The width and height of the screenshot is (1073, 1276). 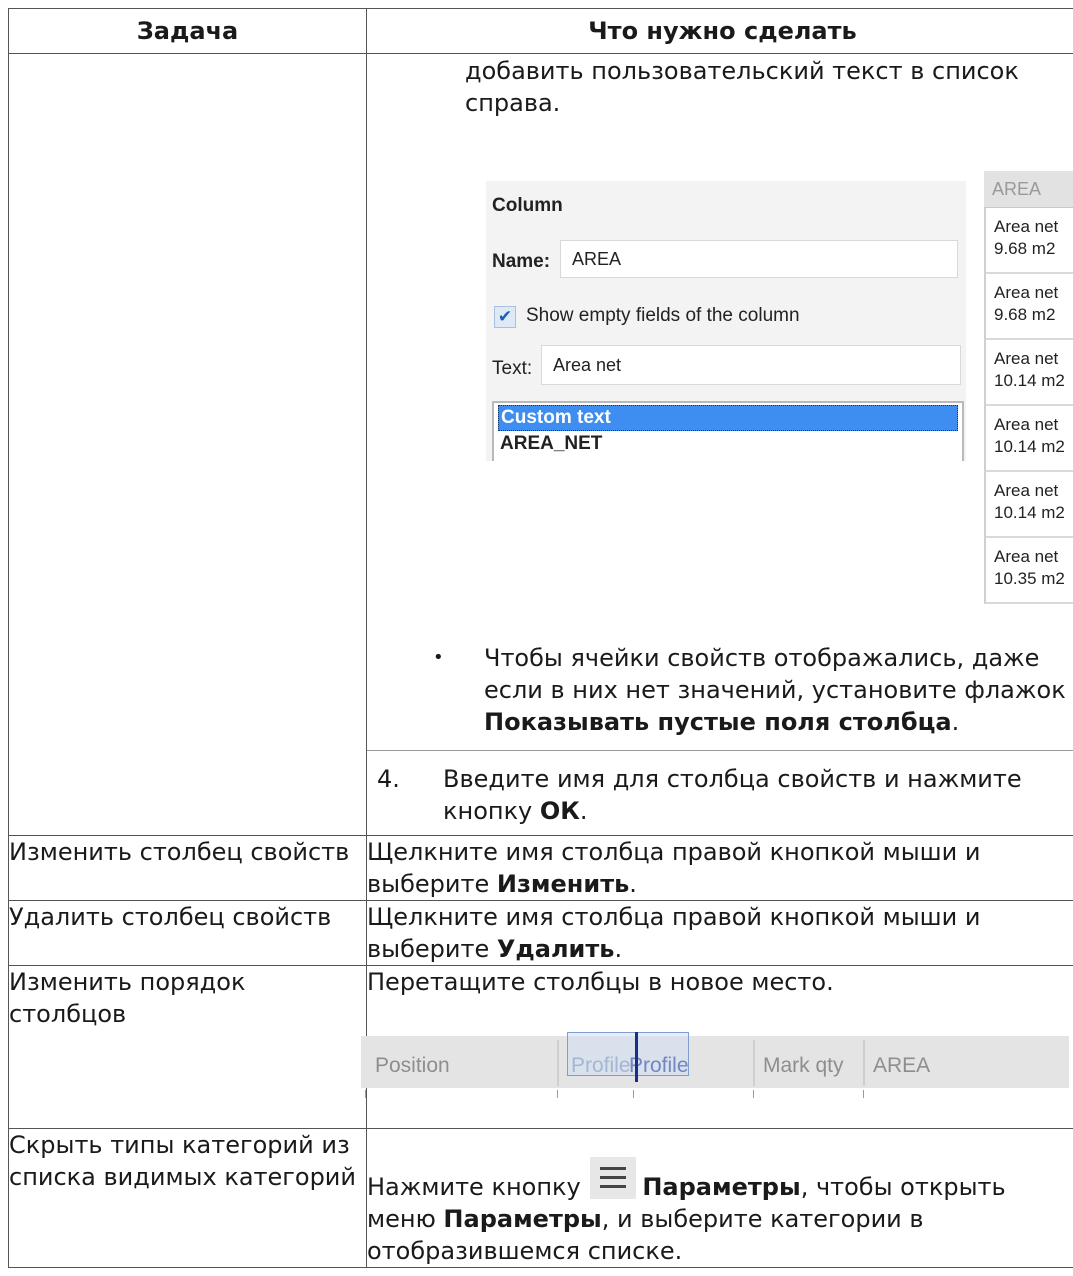 What do you see at coordinates (1028, 189) in the screenshot?
I see `area-column-header: AREA` at bounding box center [1028, 189].